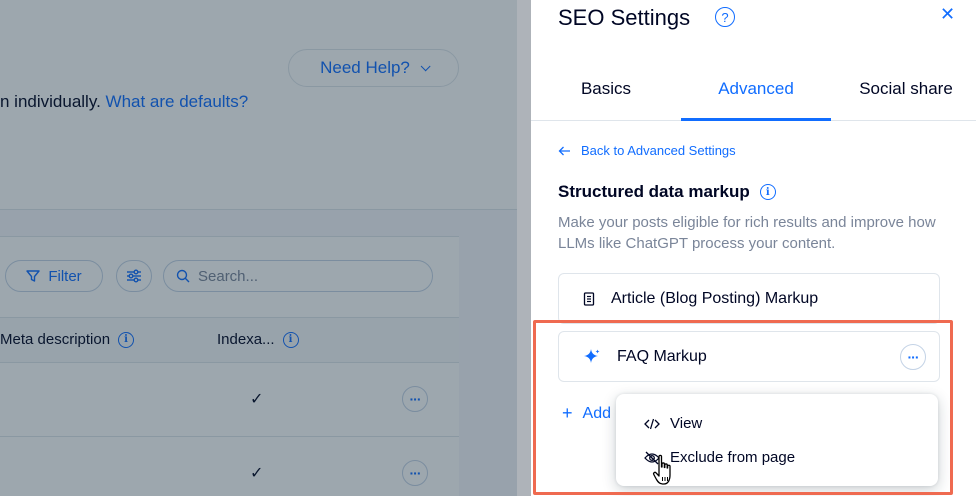 The image size is (976, 496). Describe the element at coordinates (903, 94) in the screenshot. I see `tab-social-share: Social share` at that location.